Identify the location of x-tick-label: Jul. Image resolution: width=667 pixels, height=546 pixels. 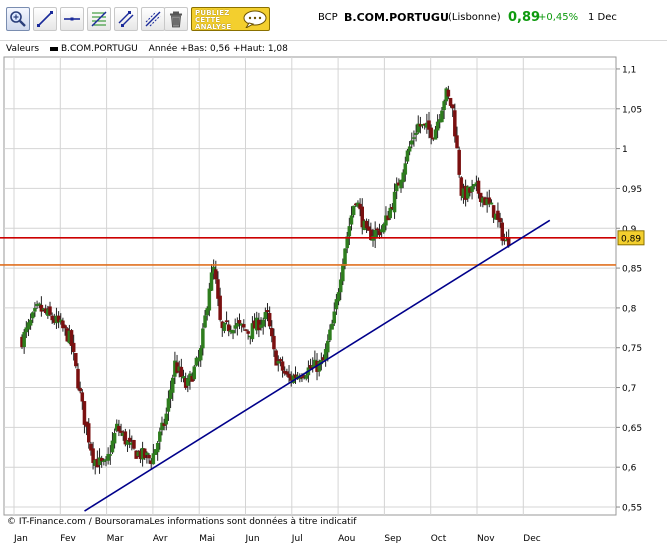
(297, 539).